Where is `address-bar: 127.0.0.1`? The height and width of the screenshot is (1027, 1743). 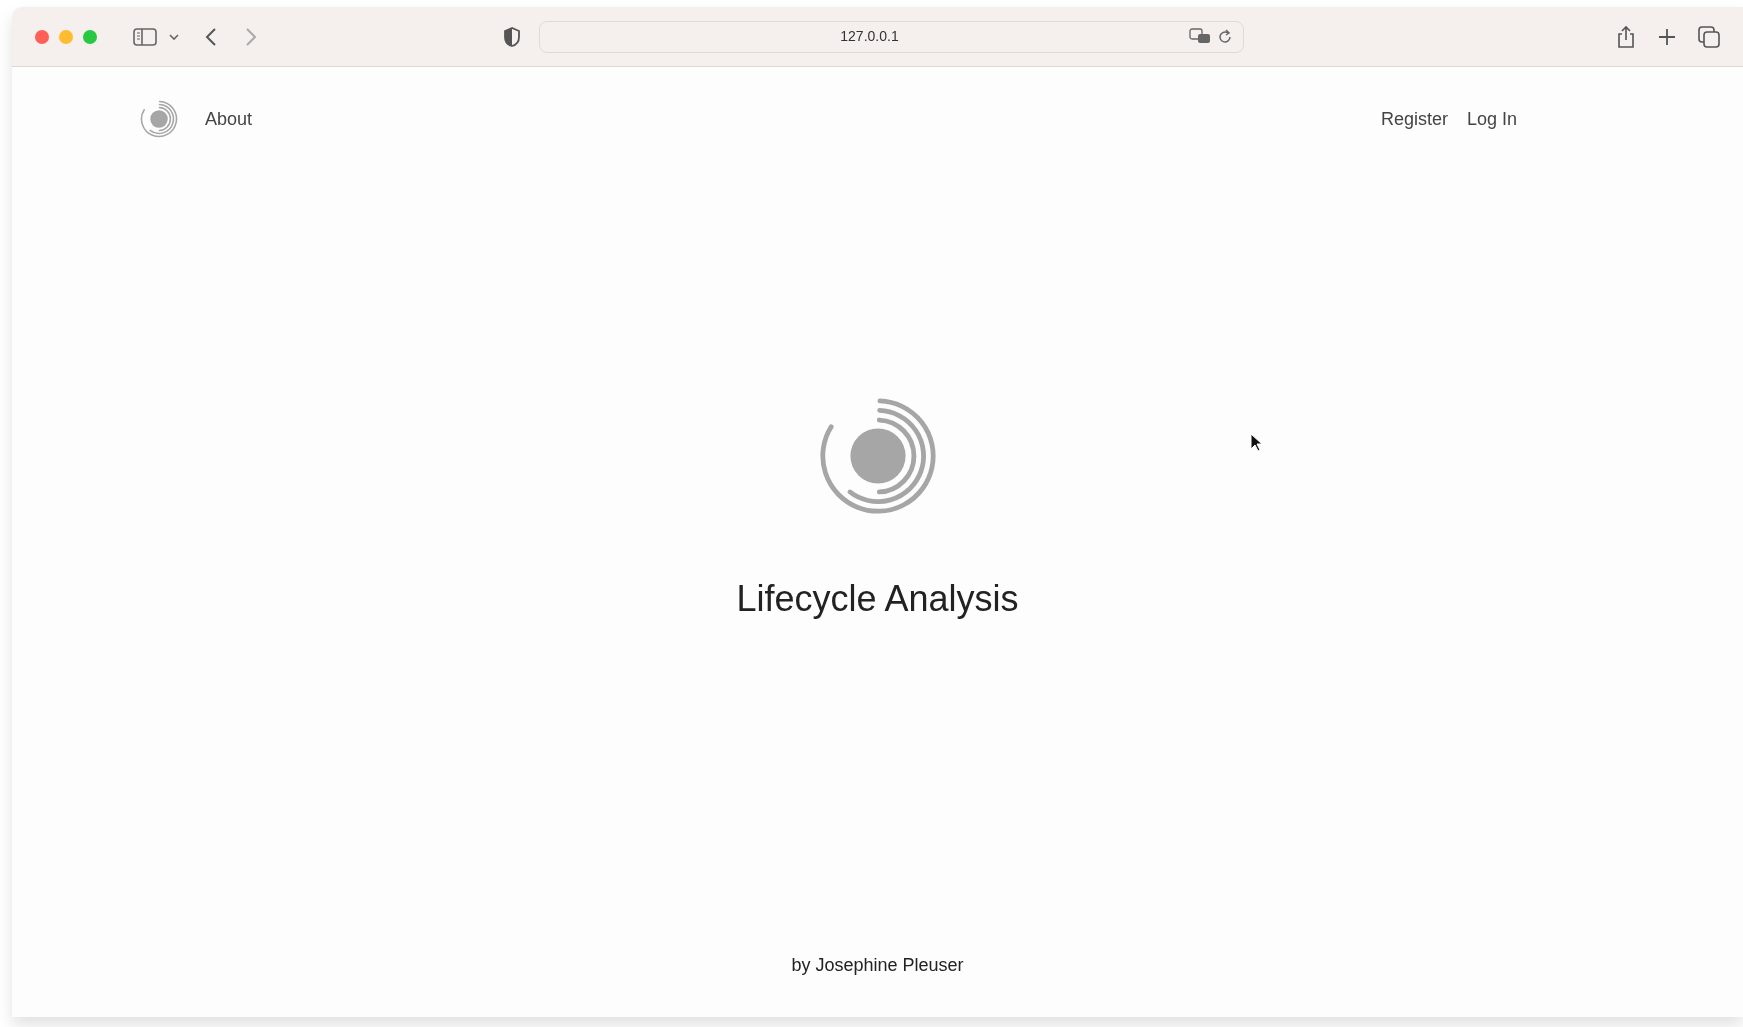
address-bar: 127.0.0.1 is located at coordinates (891, 36).